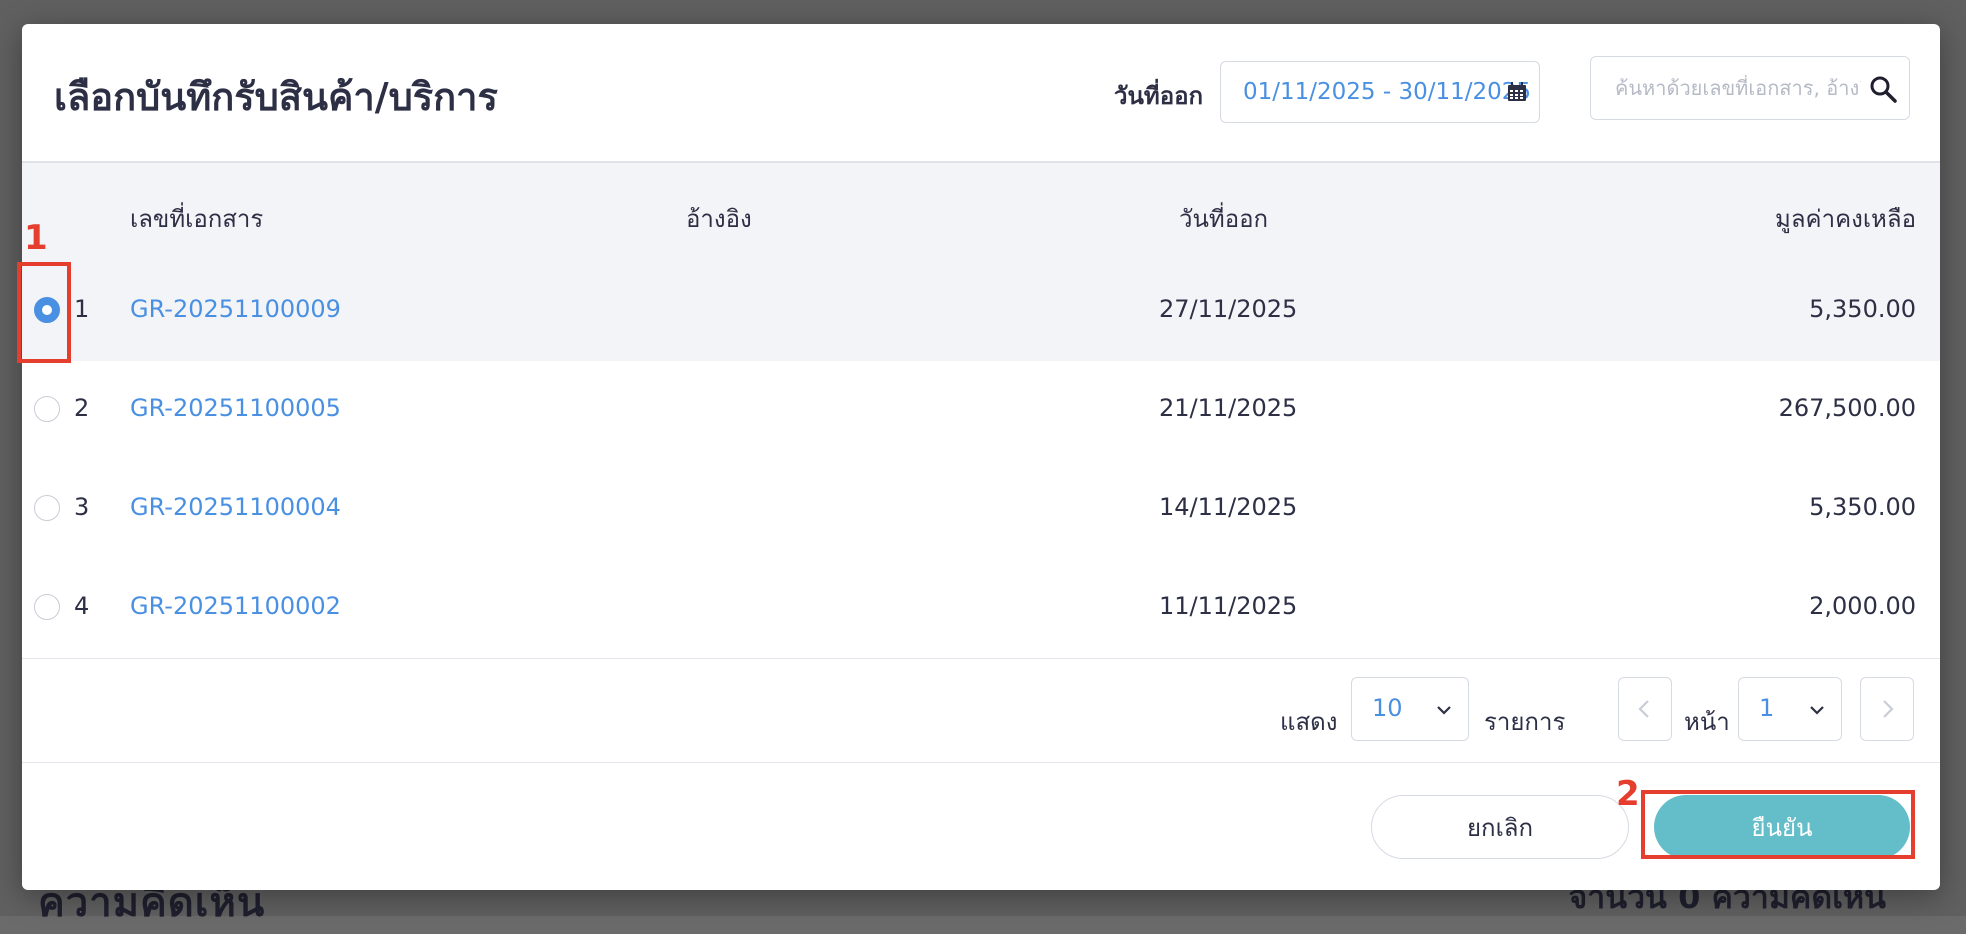 The height and width of the screenshot is (934, 1966). What do you see at coordinates (1224, 219) in the screenshot?
I see `column-header-issue-date: วันที่ออก` at bounding box center [1224, 219].